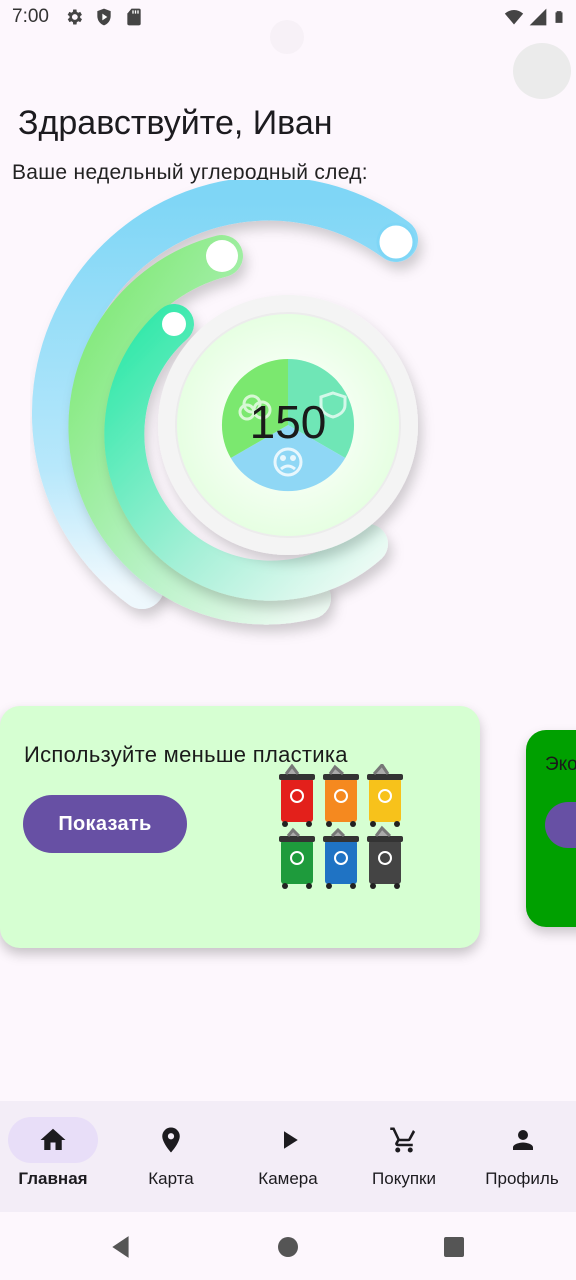 The height and width of the screenshot is (1280, 576). I want to click on arc-blue-knob, so click(396, 242).